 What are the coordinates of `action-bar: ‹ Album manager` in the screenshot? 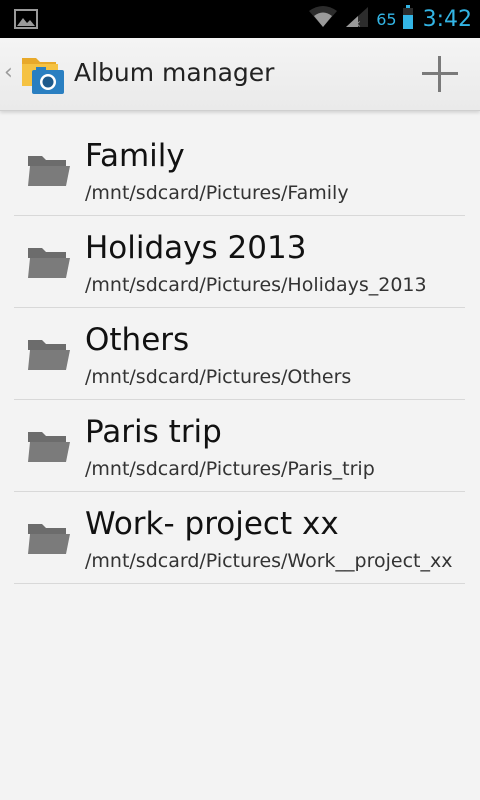 It's located at (240, 74).